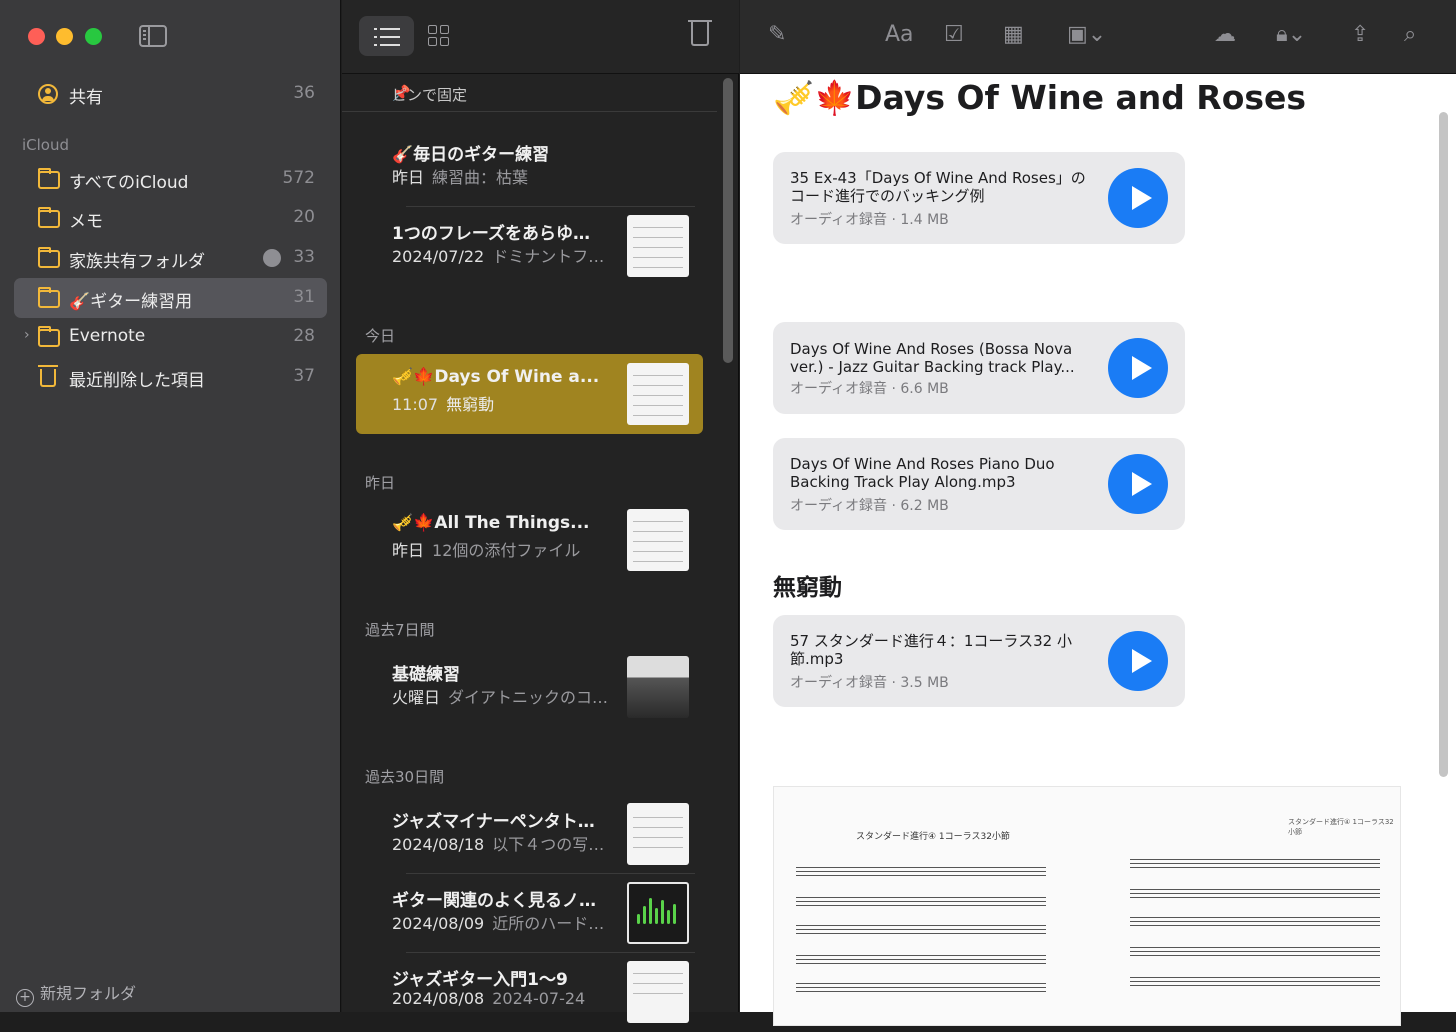 The height and width of the screenshot is (1032, 1456). What do you see at coordinates (426, 675) in the screenshot?
I see `note-title: 基礎練習` at bounding box center [426, 675].